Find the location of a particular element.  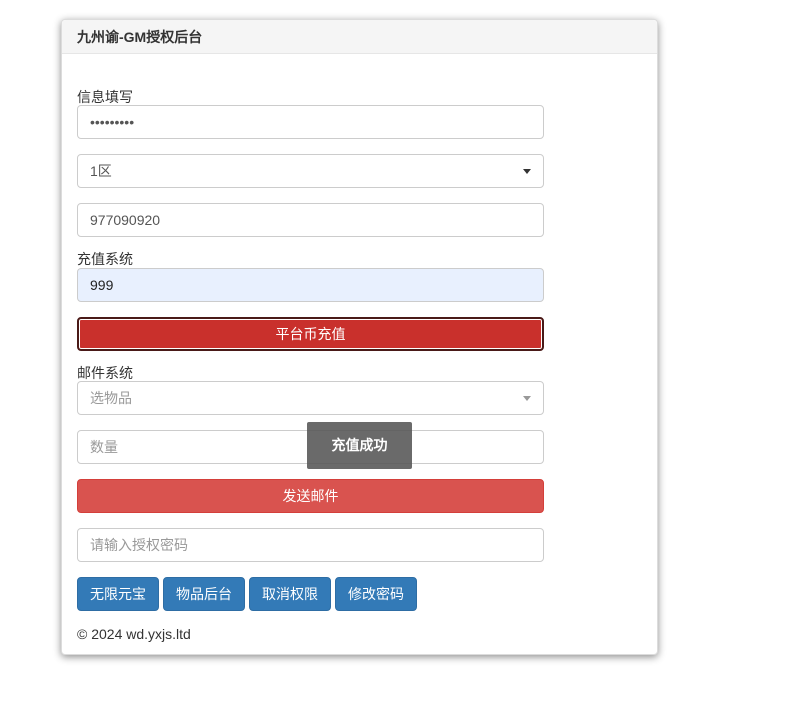

item-select-placeholder: 选物品 is located at coordinates (111, 398).